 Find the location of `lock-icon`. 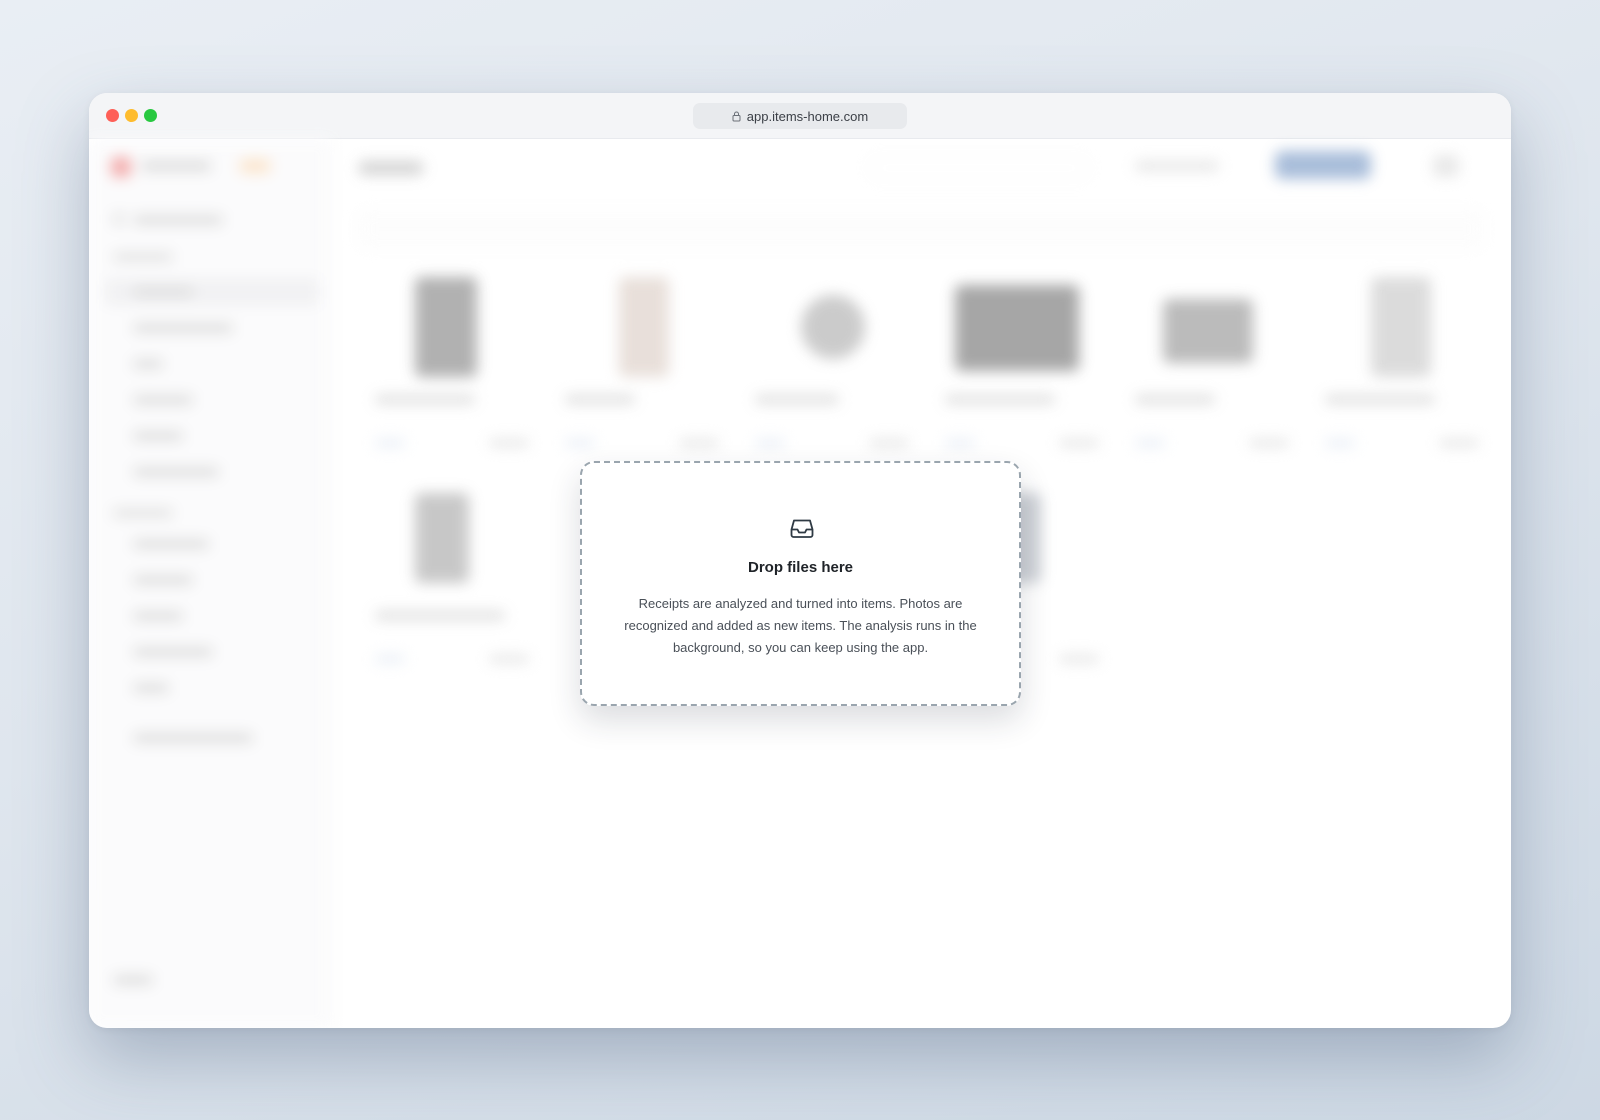

lock-icon is located at coordinates (736, 116).